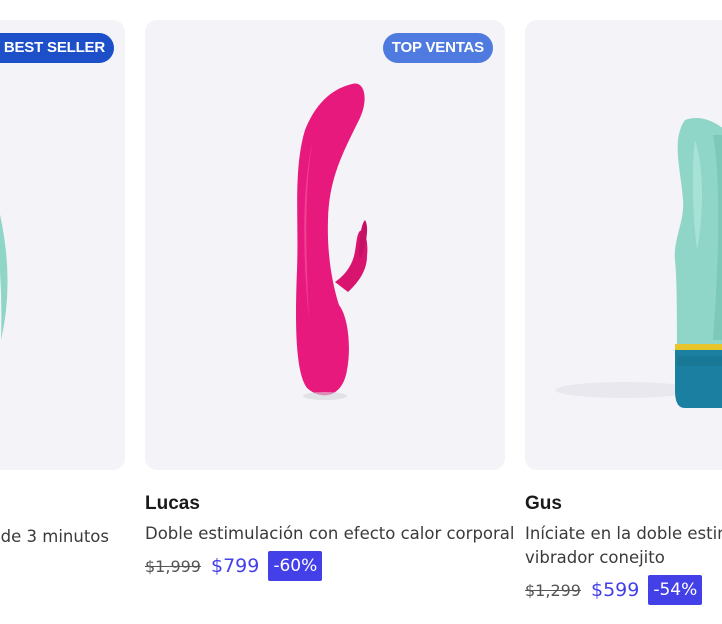 The height and width of the screenshot is (624, 722). Describe the element at coordinates (623, 504) in the screenshot. I see `product-name: Gus` at that location.